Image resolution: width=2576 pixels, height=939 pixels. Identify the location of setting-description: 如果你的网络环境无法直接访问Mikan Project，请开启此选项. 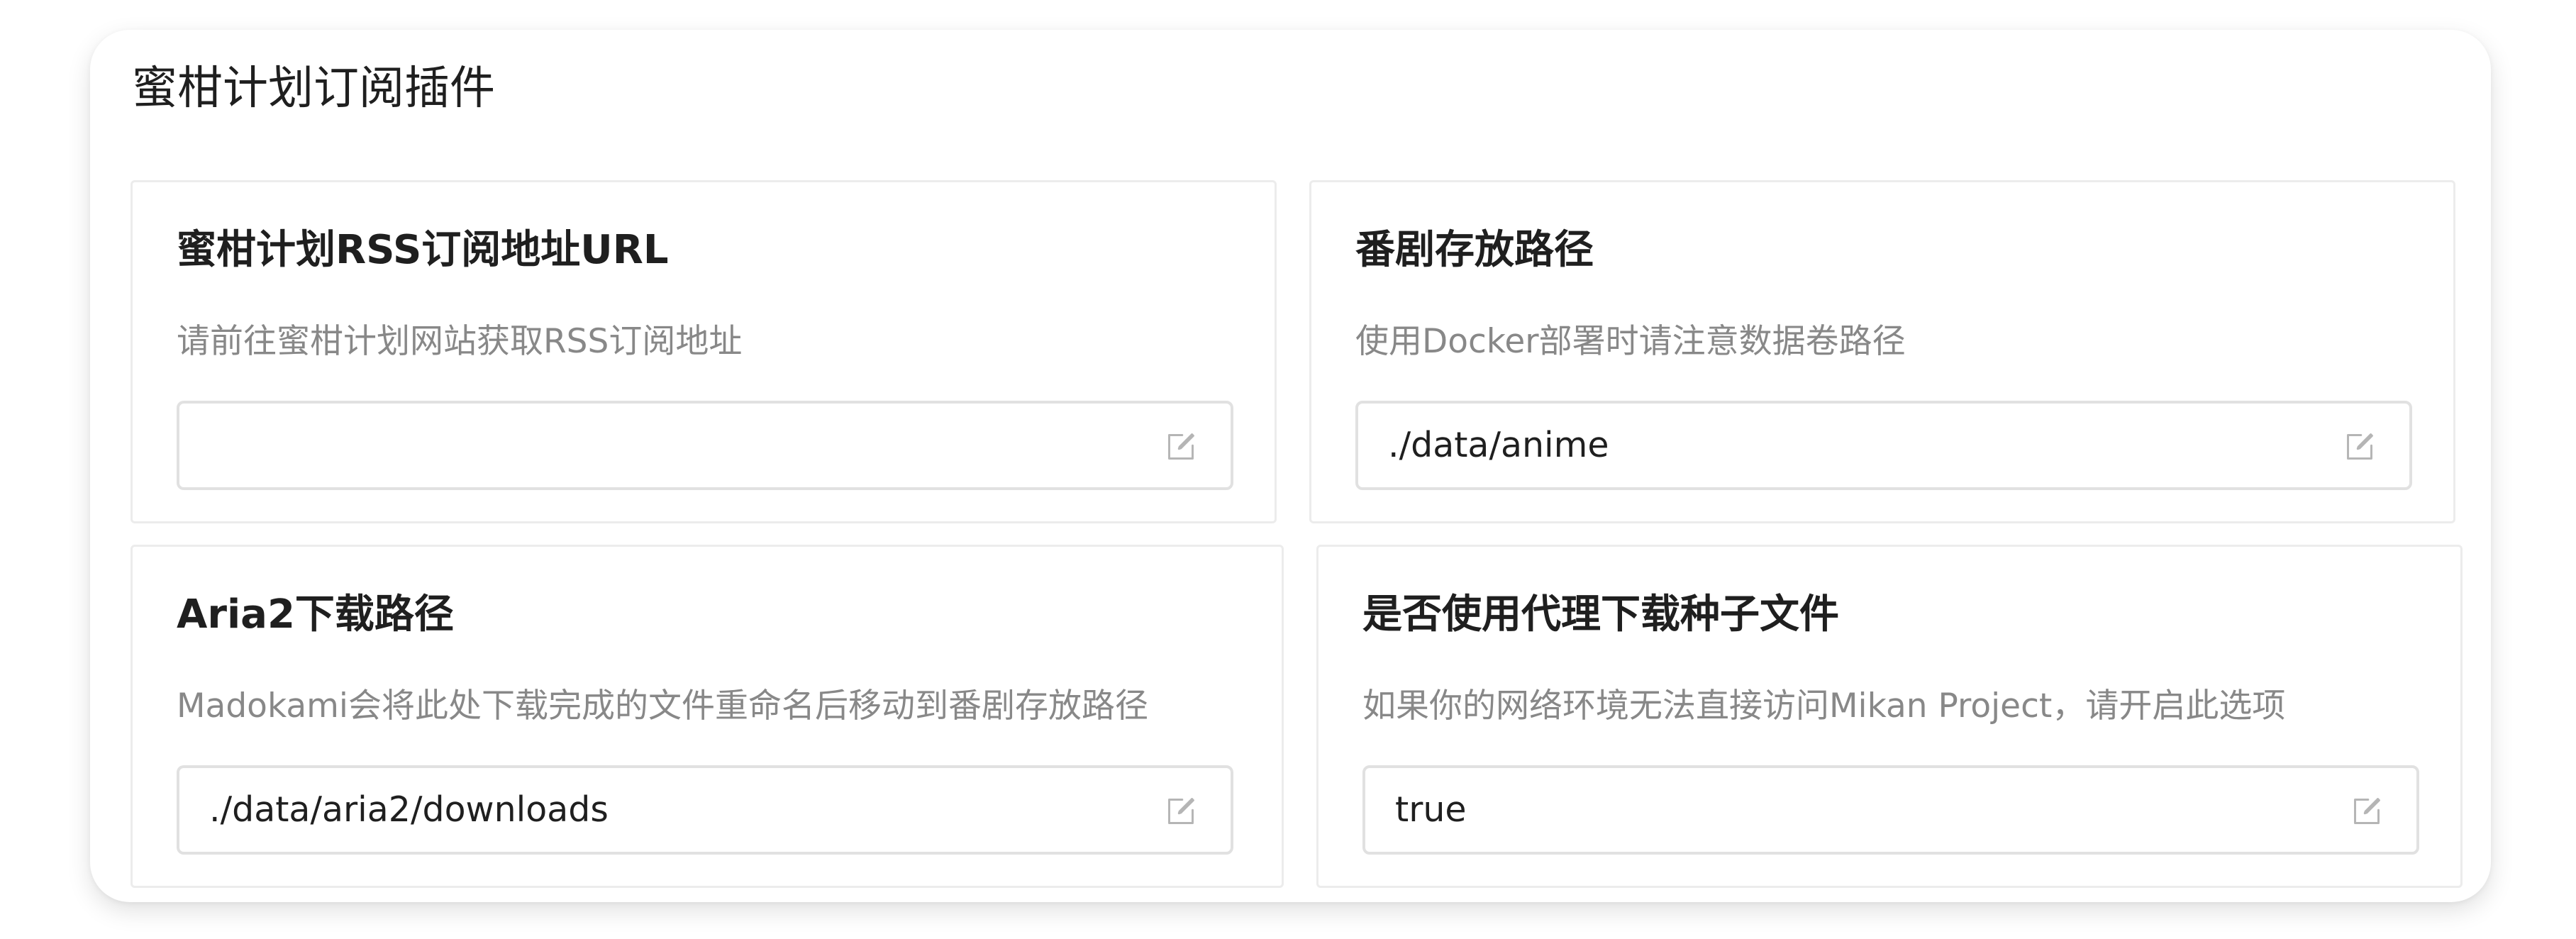
(1824, 706).